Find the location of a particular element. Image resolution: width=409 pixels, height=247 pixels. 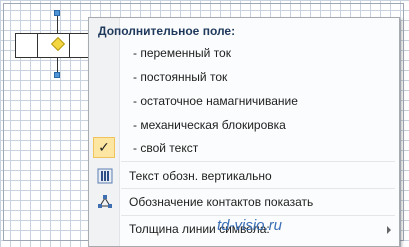

shape-right-divider is located at coordinates (69, 45).